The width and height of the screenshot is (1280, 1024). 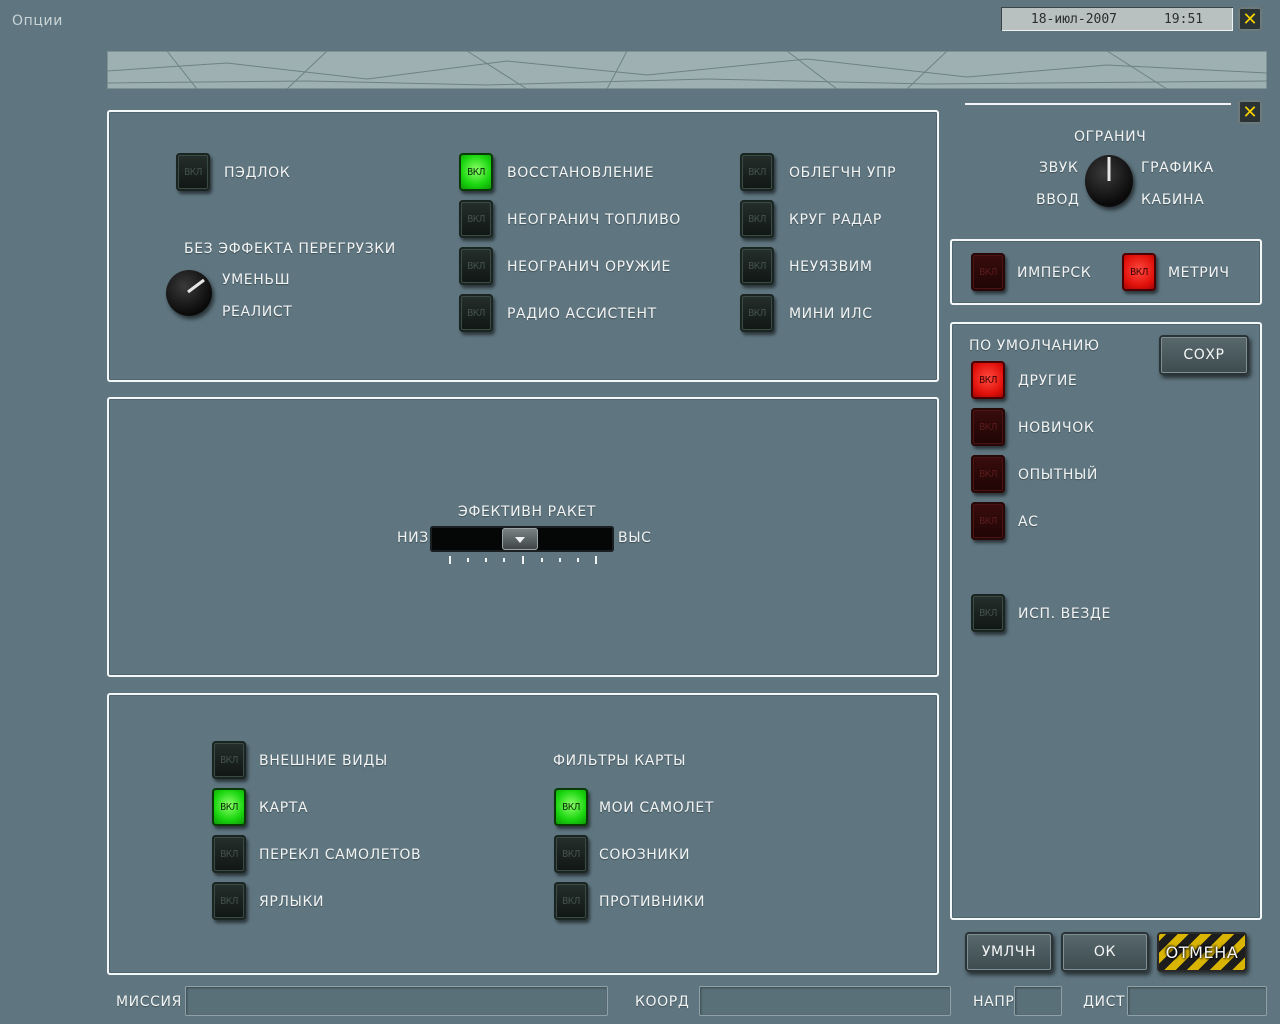 I want to click on ok-label: ОК, so click(x=1105, y=952).